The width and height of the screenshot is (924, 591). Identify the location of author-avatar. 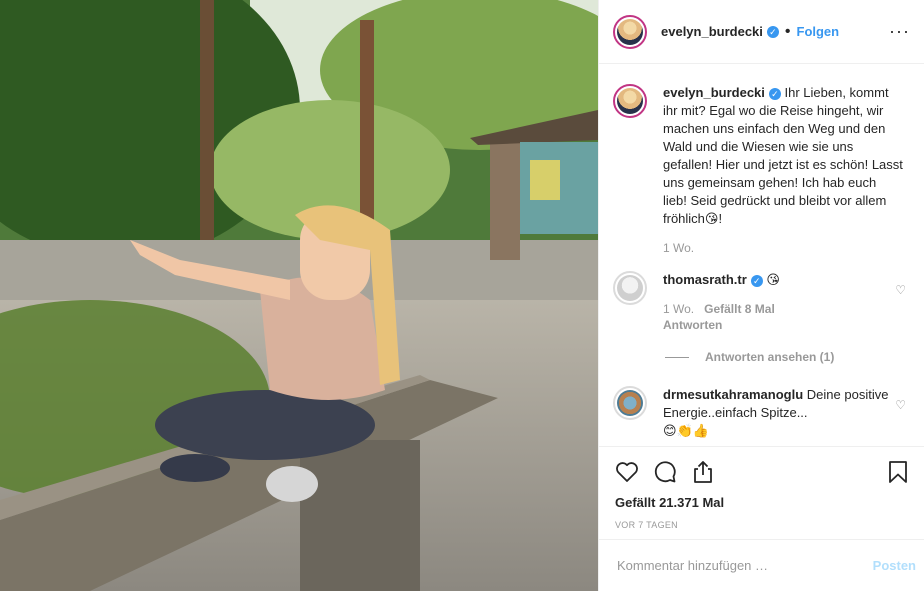
(630, 31).